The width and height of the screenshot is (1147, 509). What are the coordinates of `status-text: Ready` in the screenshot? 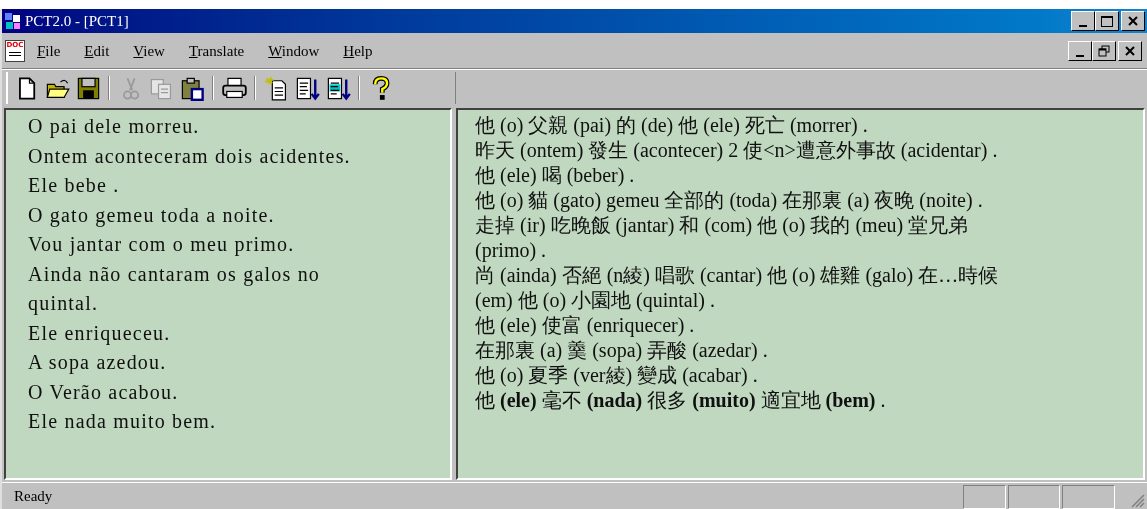 It's located at (33, 496).